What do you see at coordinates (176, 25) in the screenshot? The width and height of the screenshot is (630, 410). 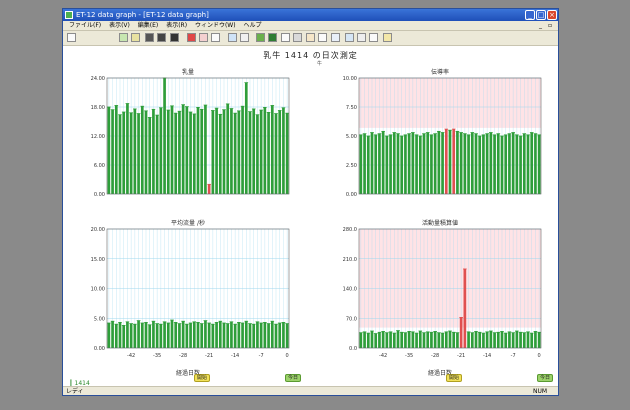 I see `menu-display: 表示(R)` at bounding box center [176, 25].